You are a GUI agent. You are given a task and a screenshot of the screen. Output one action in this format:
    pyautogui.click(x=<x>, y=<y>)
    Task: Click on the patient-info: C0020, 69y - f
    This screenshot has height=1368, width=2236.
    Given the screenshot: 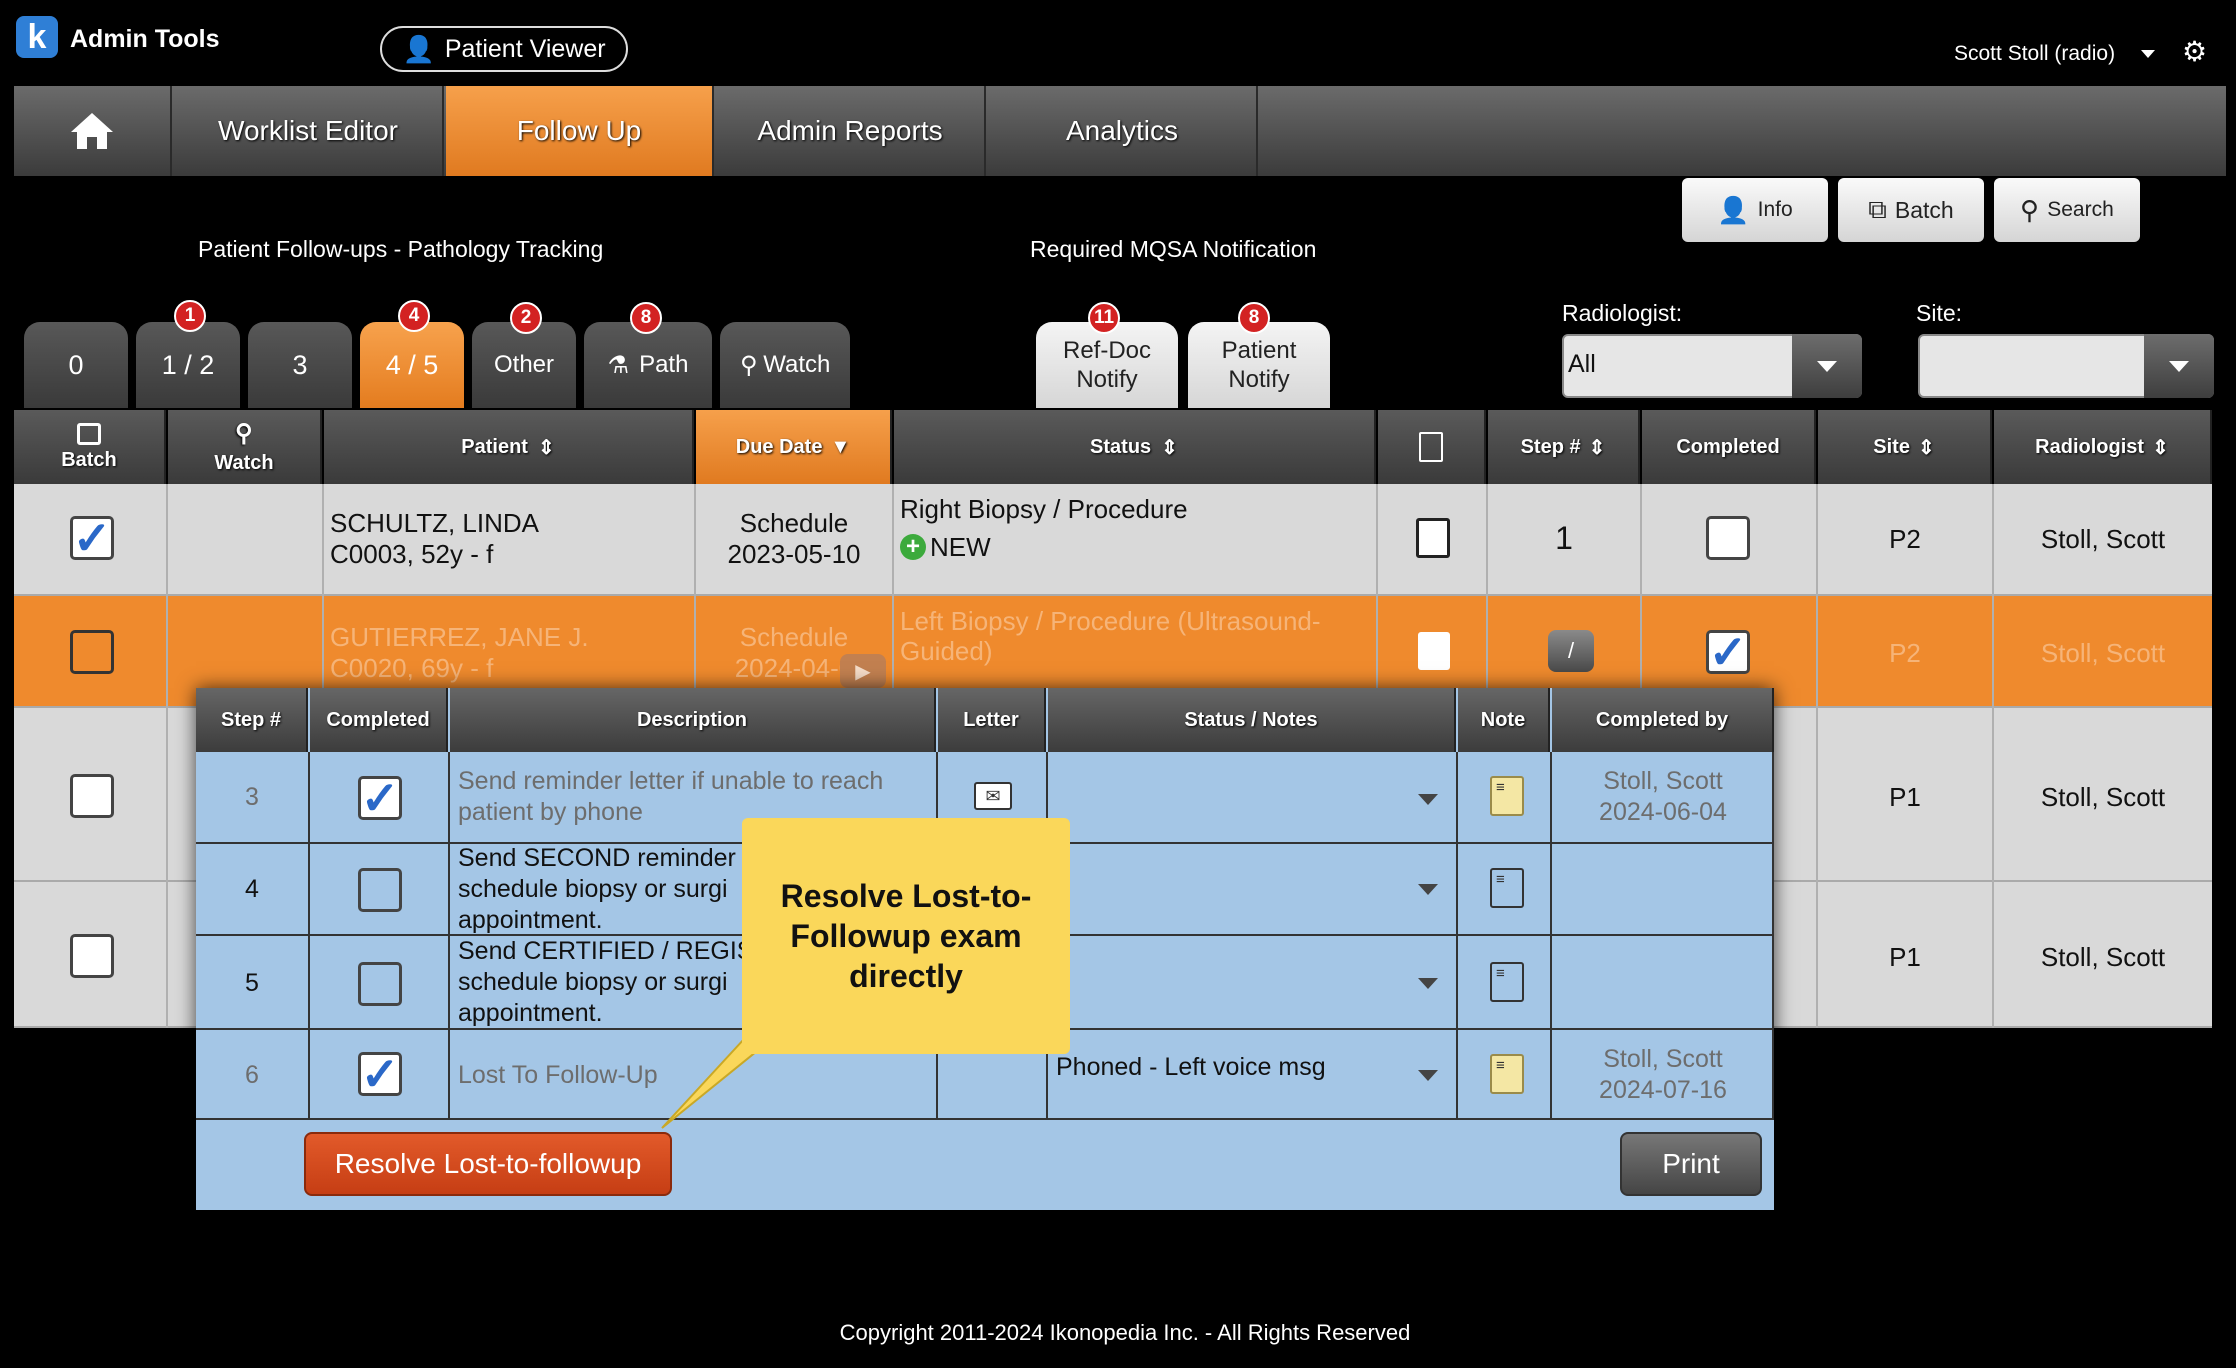 What is the action you would take?
    pyautogui.click(x=412, y=668)
    